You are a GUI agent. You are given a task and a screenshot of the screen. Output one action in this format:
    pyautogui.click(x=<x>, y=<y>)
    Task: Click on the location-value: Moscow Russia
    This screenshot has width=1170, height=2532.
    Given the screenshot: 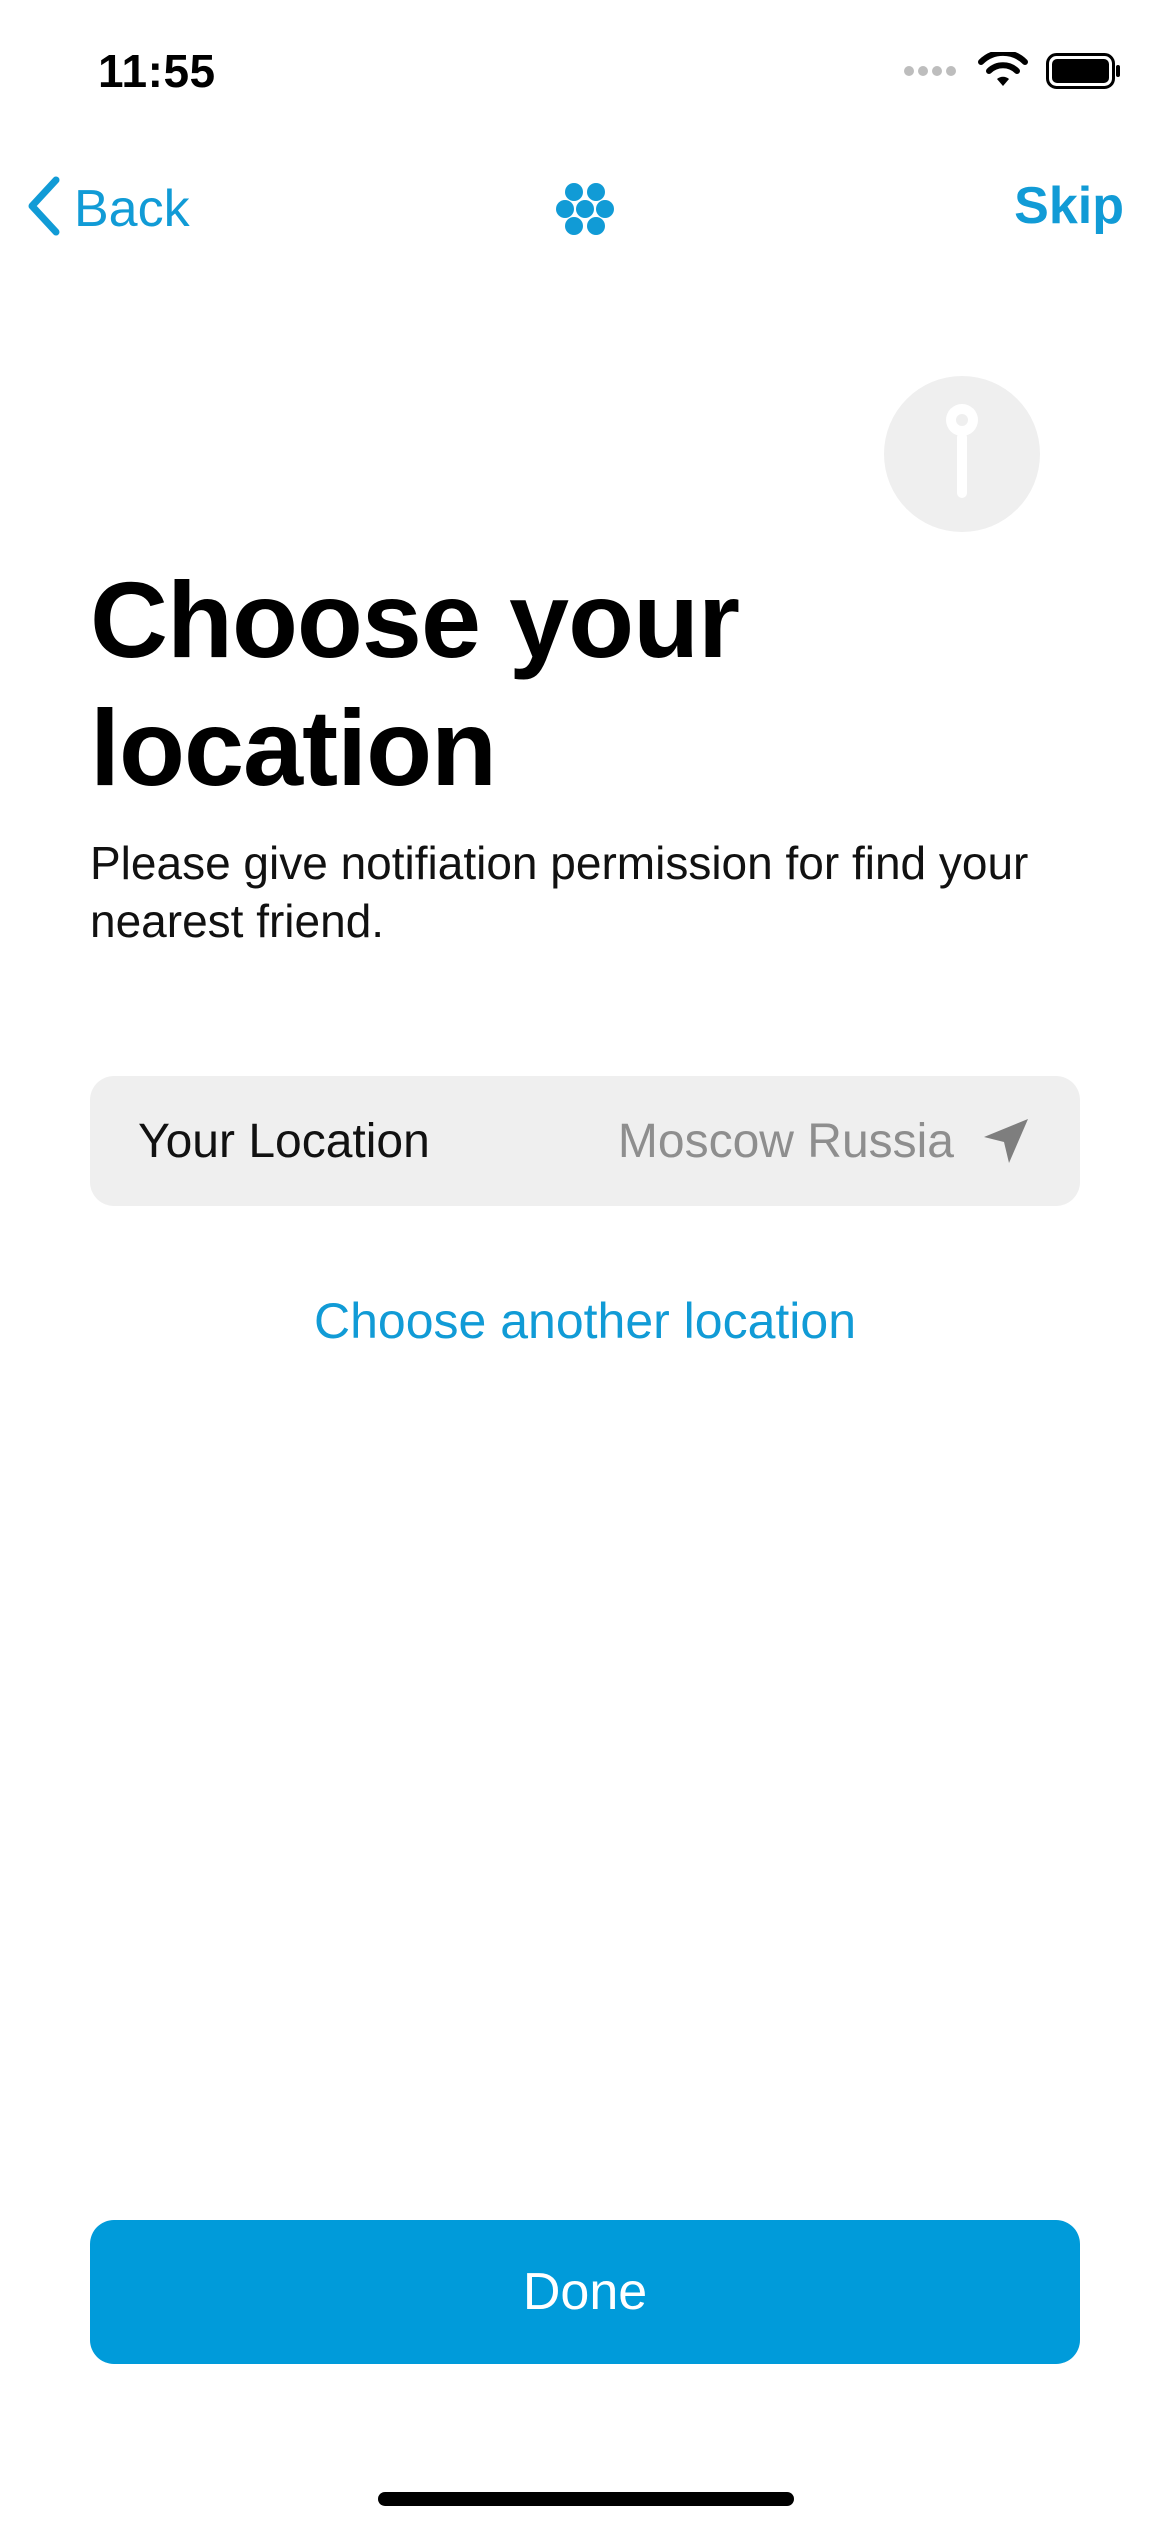 What is the action you would take?
    pyautogui.click(x=785, y=1141)
    